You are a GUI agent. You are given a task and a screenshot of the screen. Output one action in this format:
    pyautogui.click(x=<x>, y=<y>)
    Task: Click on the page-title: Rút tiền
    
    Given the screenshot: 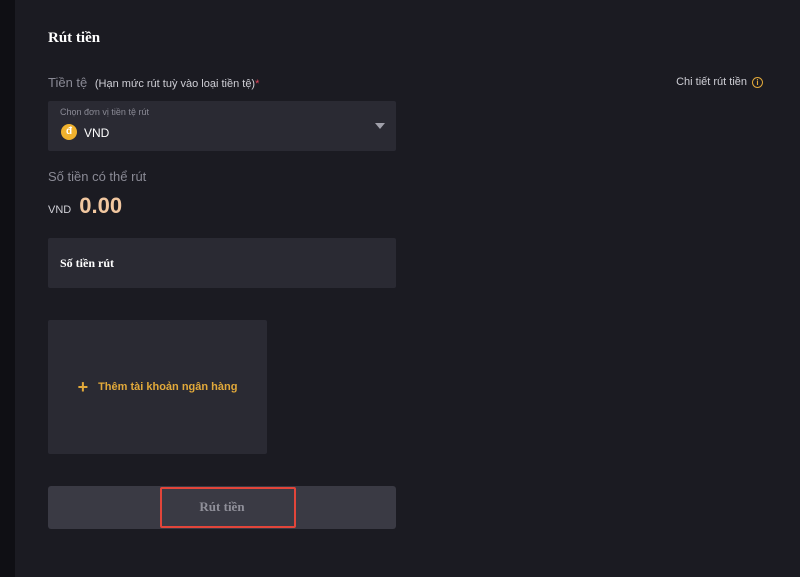 What is the action you would take?
    pyautogui.click(x=74, y=38)
    